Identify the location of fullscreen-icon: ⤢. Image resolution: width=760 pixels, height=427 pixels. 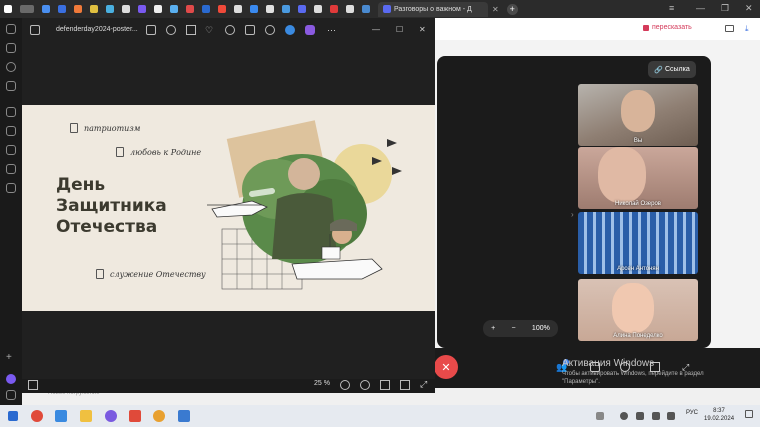
(425, 384).